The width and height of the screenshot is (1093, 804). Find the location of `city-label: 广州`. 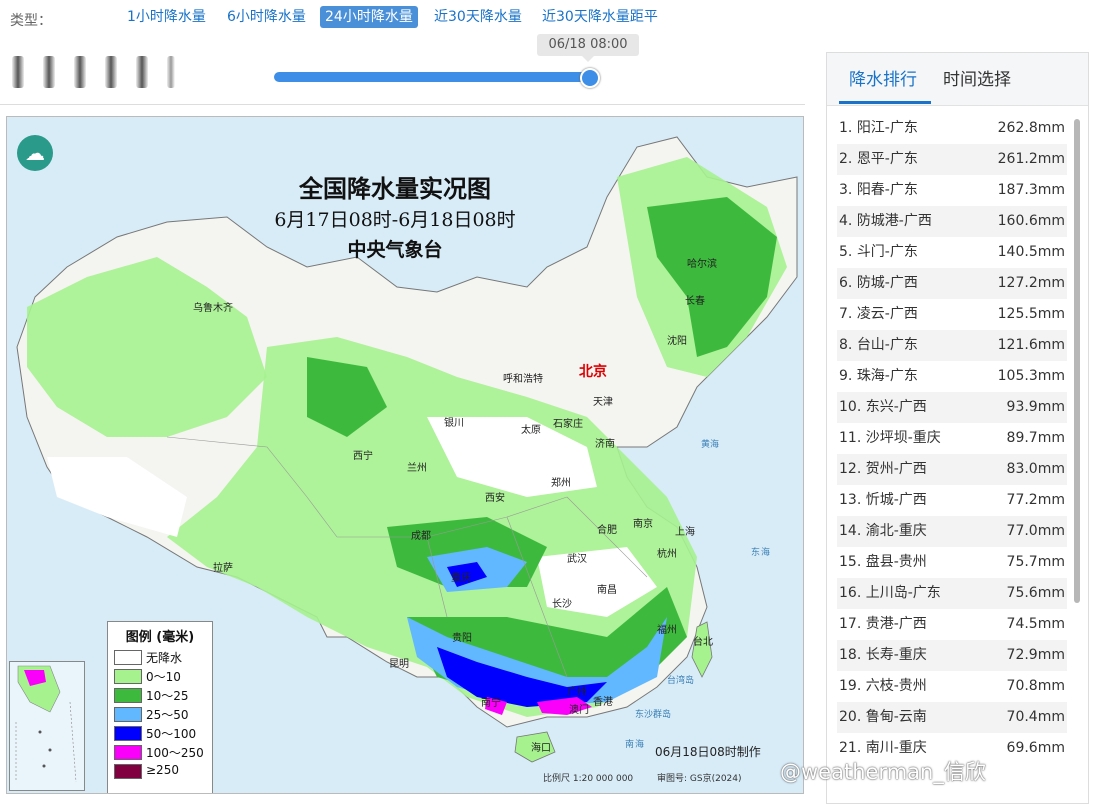

city-label: 广州 is located at coordinates (577, 692).